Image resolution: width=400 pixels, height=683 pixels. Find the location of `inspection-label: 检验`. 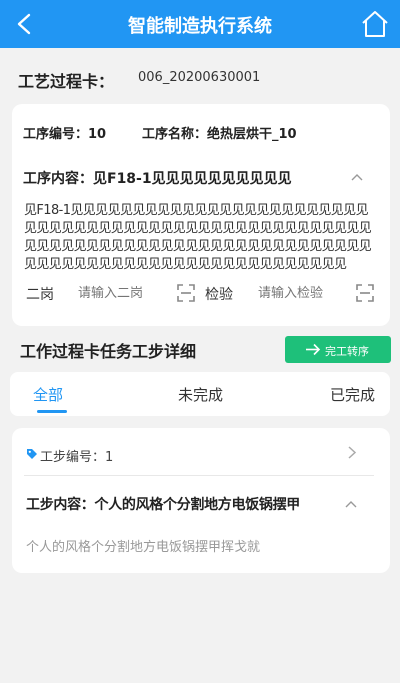

inspection-label: 检验 is located at coordinates (219, 295).